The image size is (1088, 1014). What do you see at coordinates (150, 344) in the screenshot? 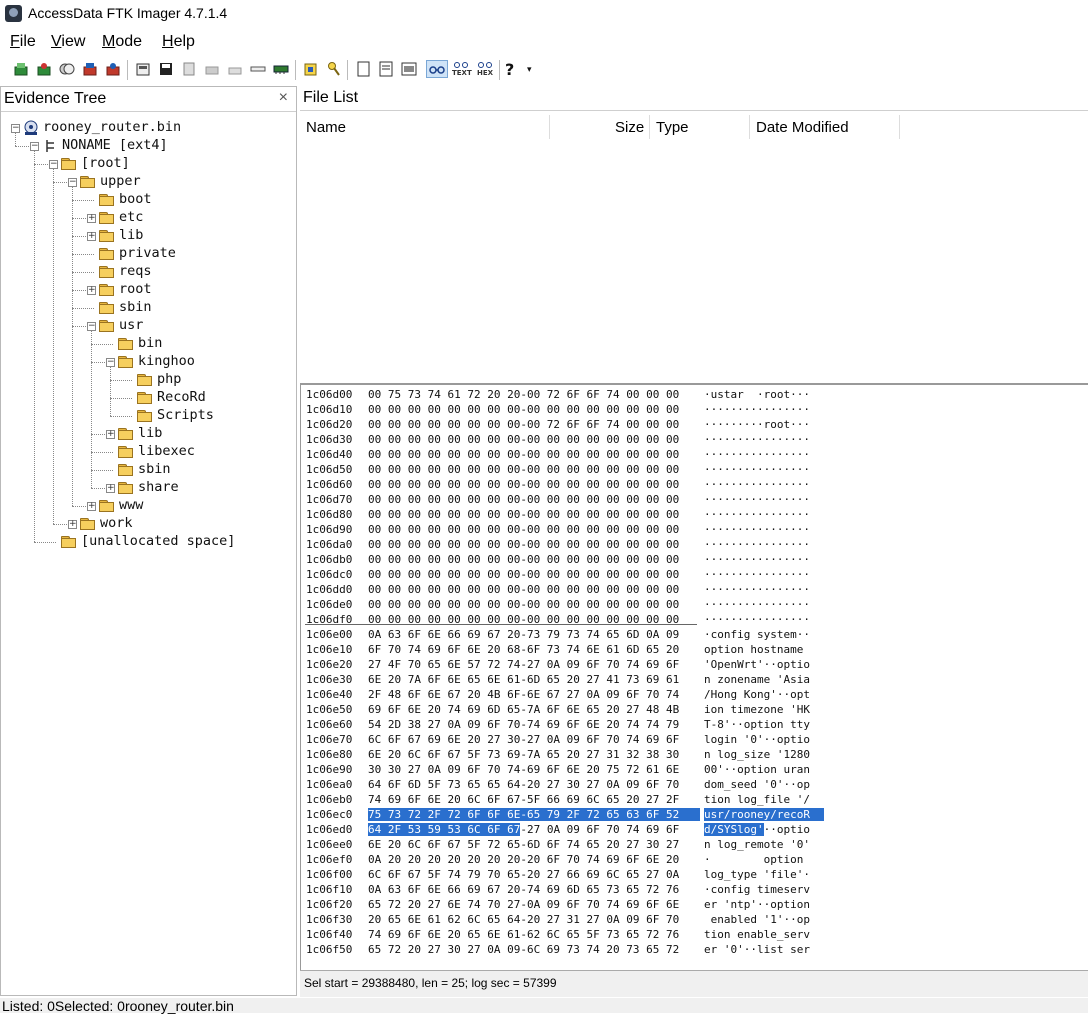
I see `tree-item: bin` at bounding box center [150, 344].